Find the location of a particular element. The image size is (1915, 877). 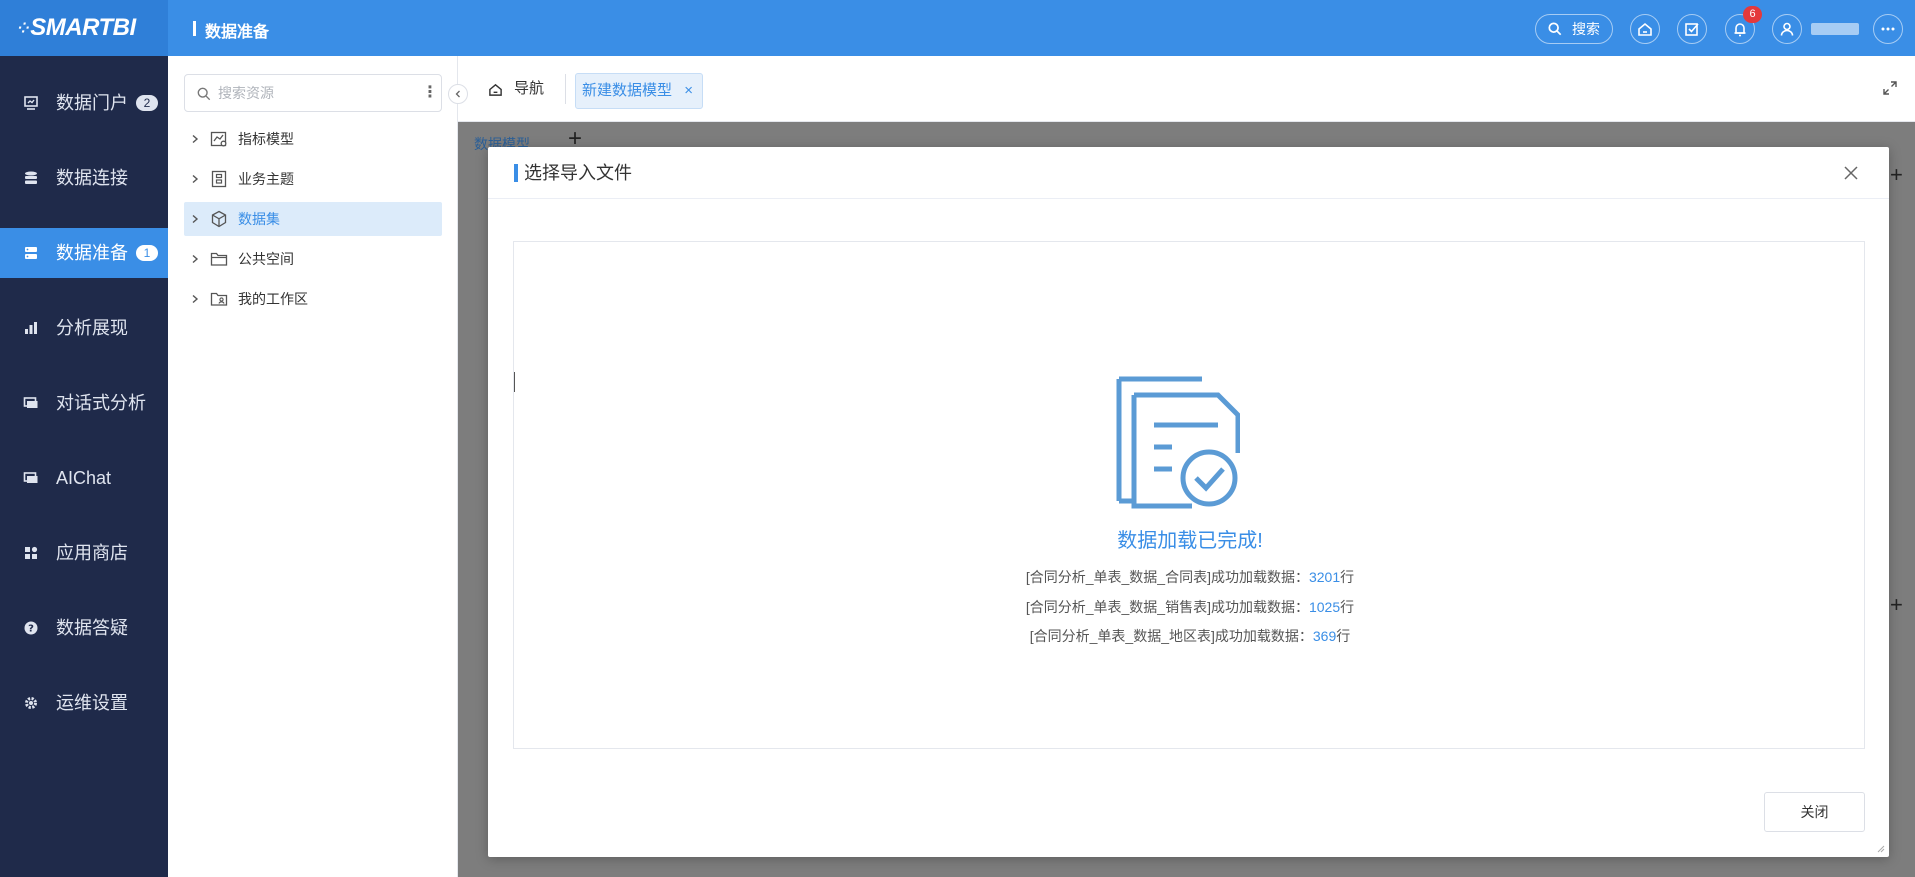

tab-navigation: 导航 is located at coordinates (516, 89).